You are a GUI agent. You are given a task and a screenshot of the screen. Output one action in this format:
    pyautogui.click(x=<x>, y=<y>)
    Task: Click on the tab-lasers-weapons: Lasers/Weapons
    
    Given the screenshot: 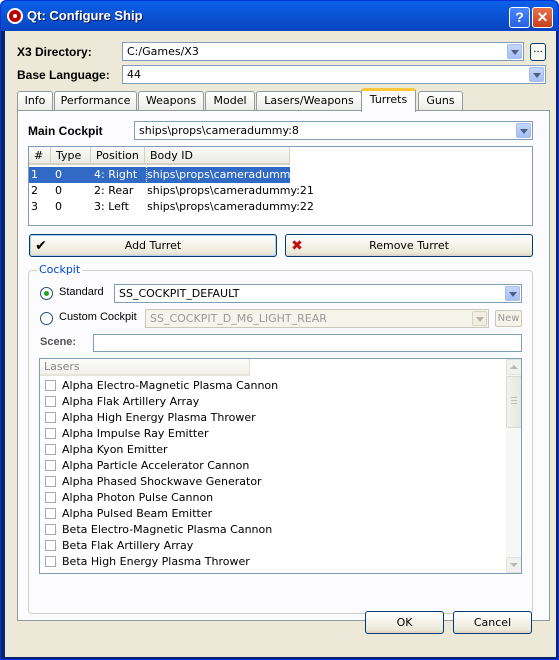 What is the action you would take?
    pyautogui.click(x=309, y=101)
    